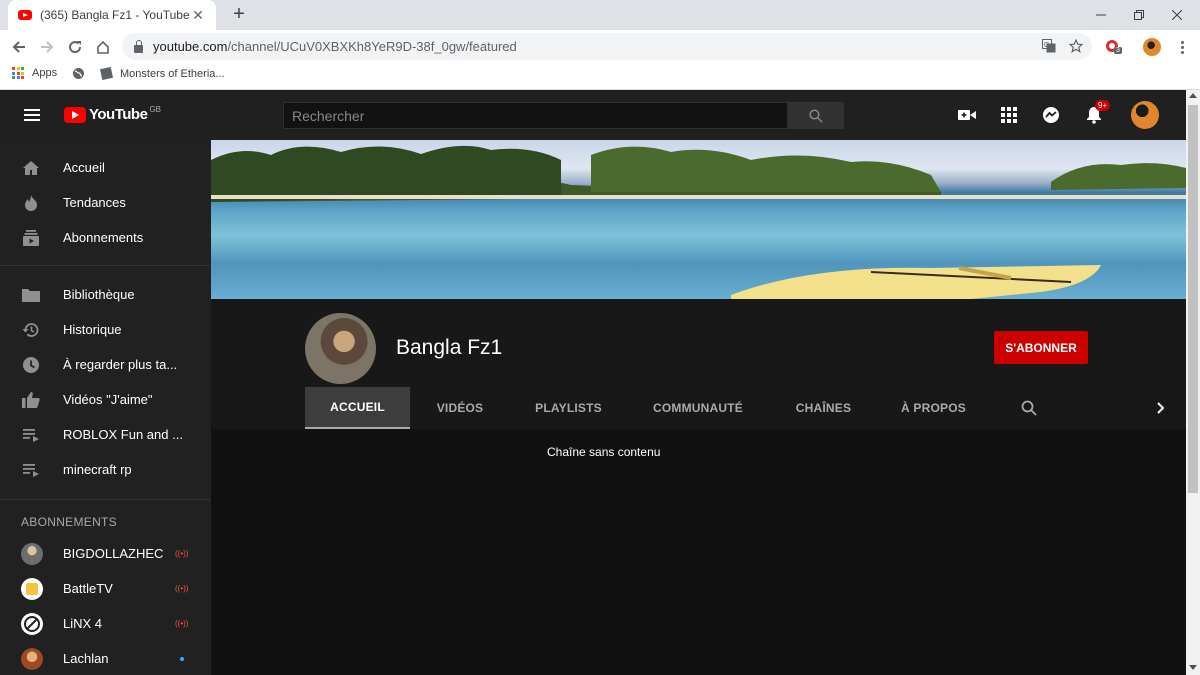 This screenshot has width=1200, height=675. Describe the element at coordinates (138, 46) in the screenshot. I see `lock-icon` at that location.